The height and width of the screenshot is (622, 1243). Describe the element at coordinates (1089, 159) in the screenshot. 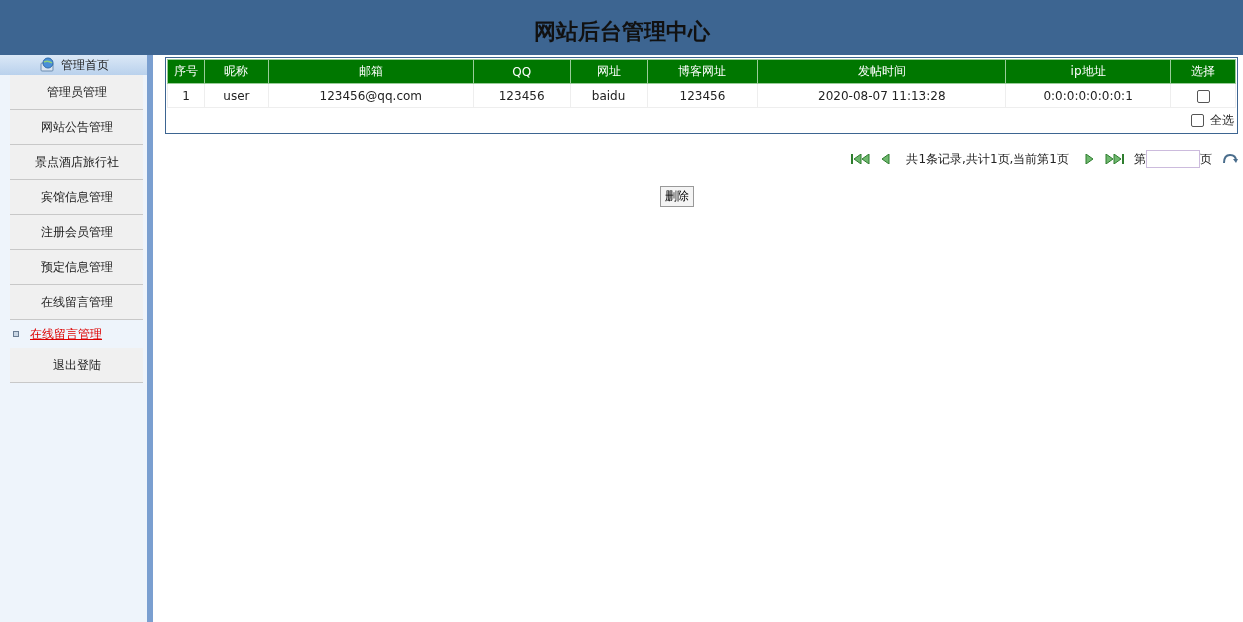

I see `next-page-icon` at that location.